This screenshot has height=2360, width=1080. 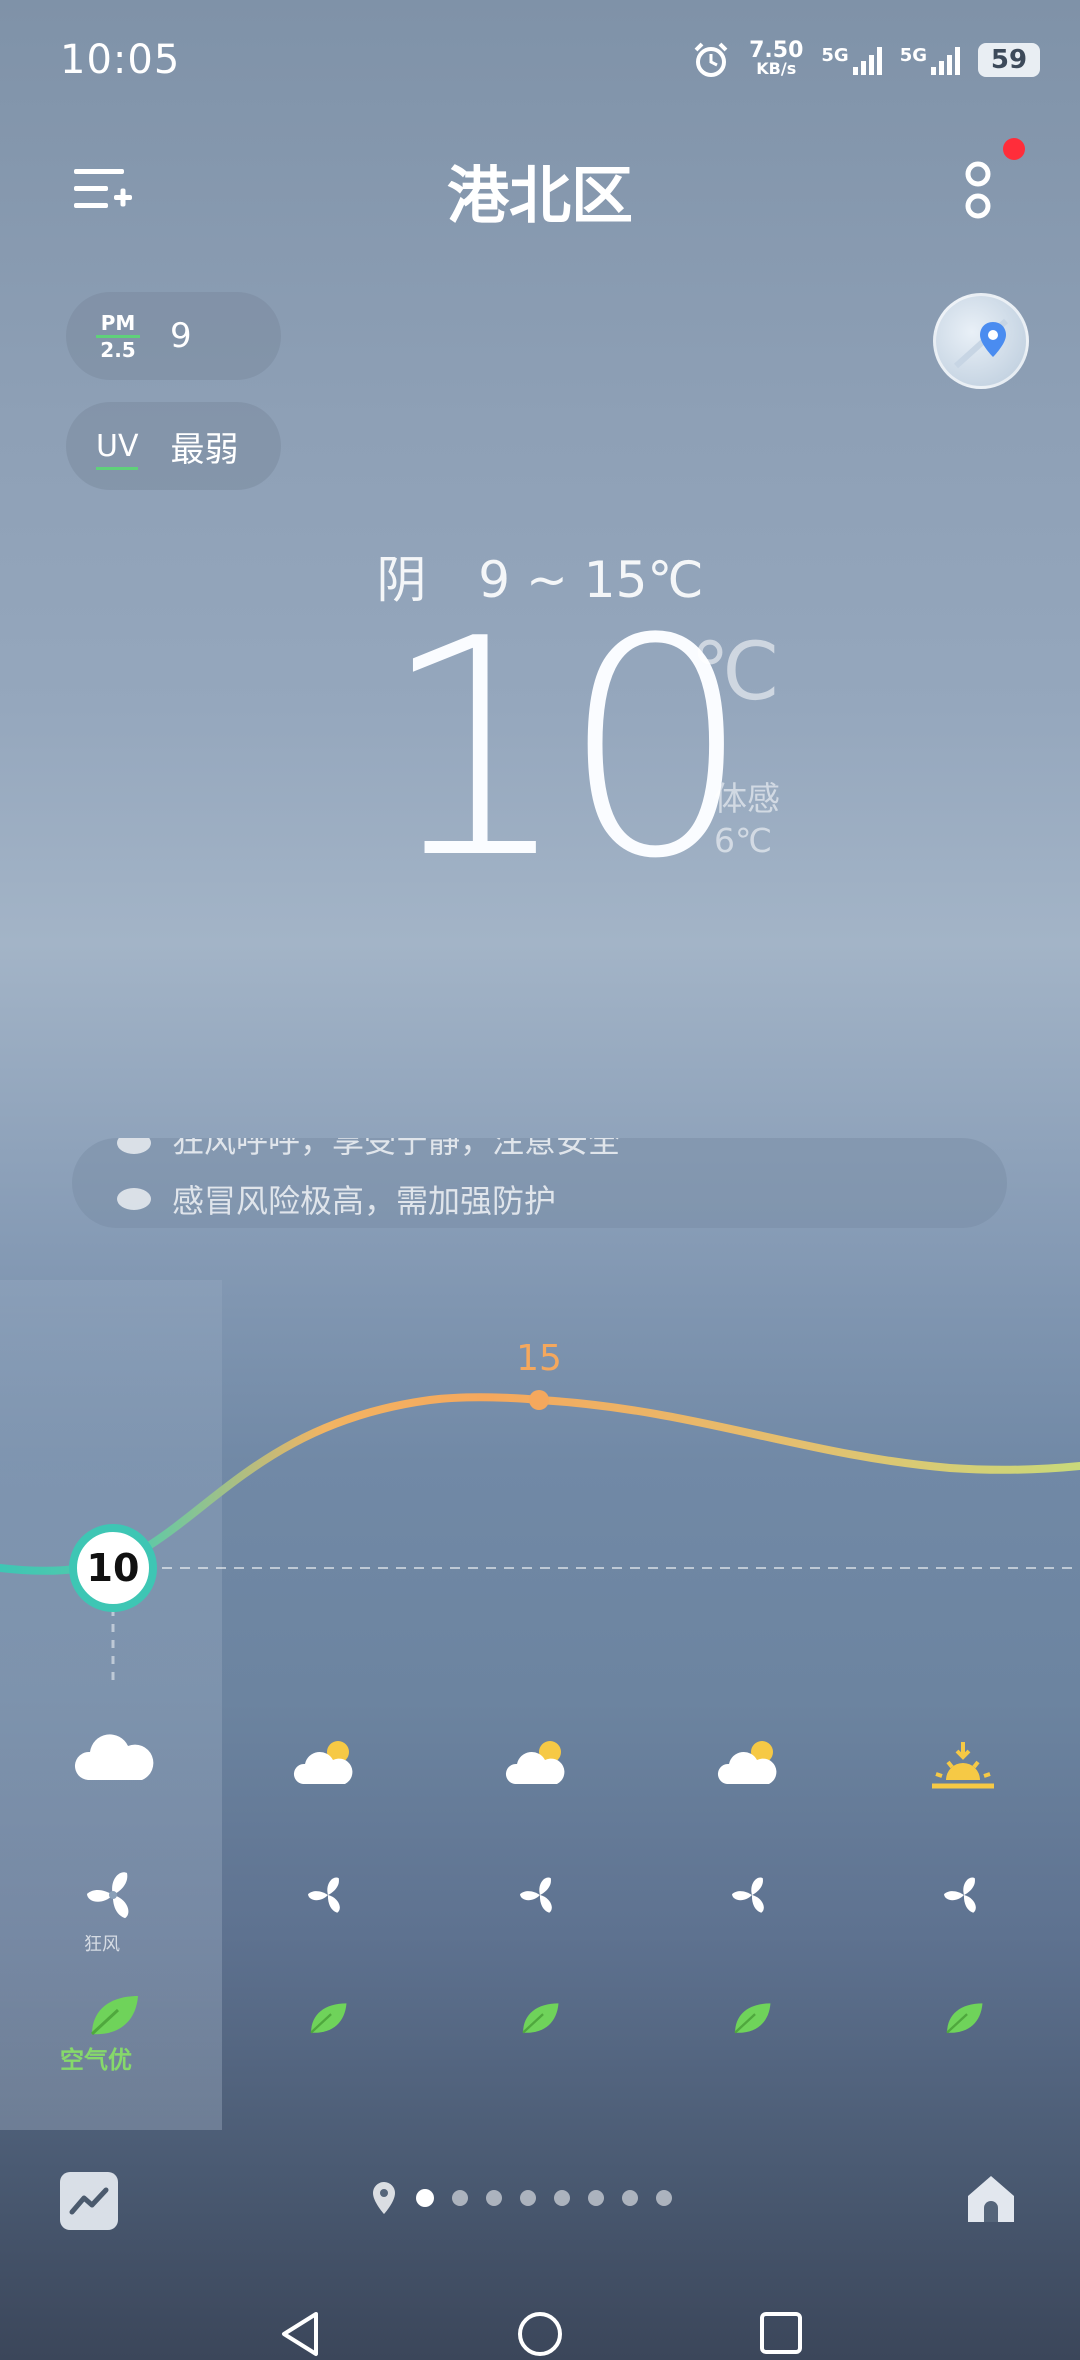 What do you see at coordinates (396, 1149) in the screenshot?
I see `tip-1: 狂风呼呼，享受宁静，注意安全` at bounding box center [396, 1149].